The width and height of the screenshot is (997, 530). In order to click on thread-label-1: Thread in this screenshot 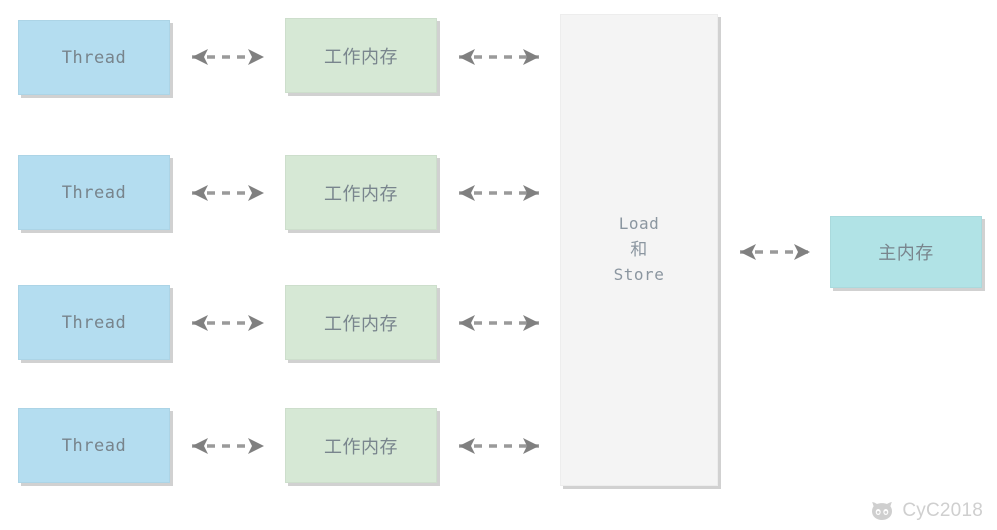, I will do `click(94, 57)`.